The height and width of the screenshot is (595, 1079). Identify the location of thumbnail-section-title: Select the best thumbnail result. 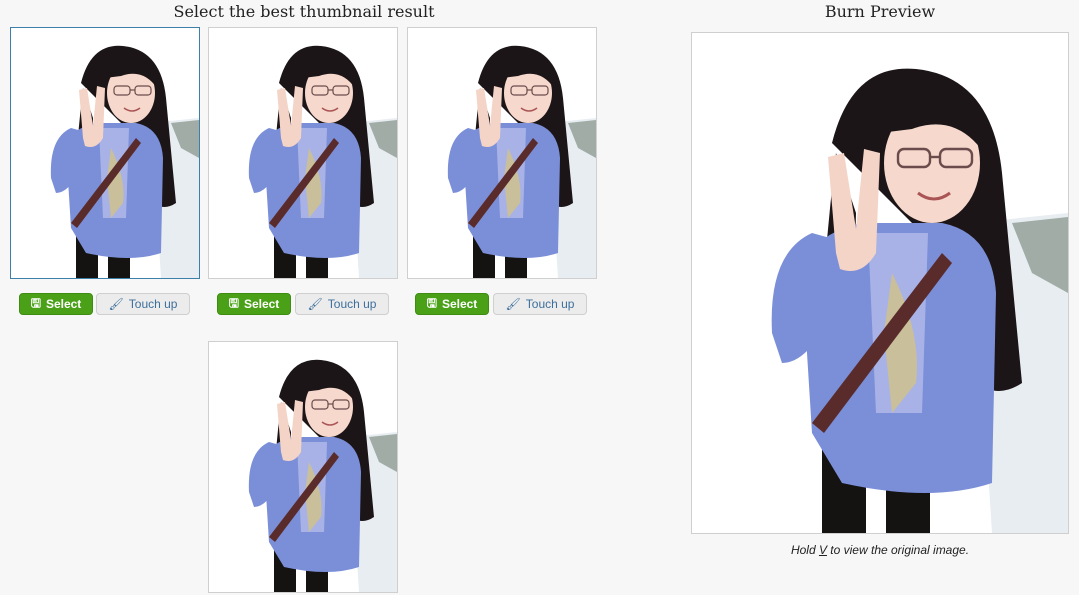
(304, 11).